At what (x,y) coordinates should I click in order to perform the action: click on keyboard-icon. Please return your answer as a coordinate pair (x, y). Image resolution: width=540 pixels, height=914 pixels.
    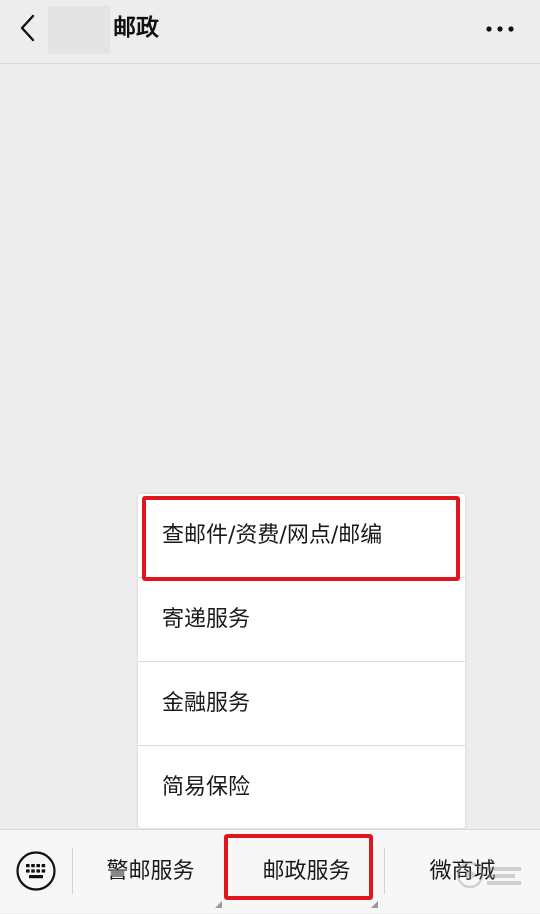
    Looking at the image, I should click on (36, 871).